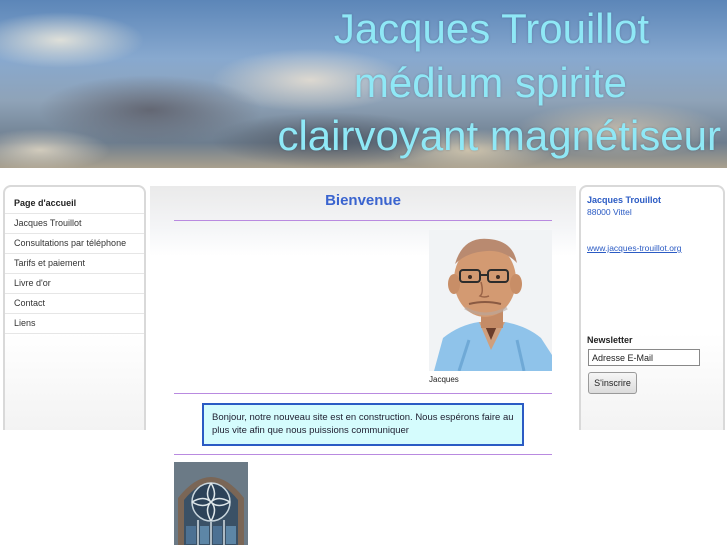  What do you see at coordinates (490, 82) in the screenshot?
I see `site-title-line-2: médium spirite` at bounding box center [490, 82].